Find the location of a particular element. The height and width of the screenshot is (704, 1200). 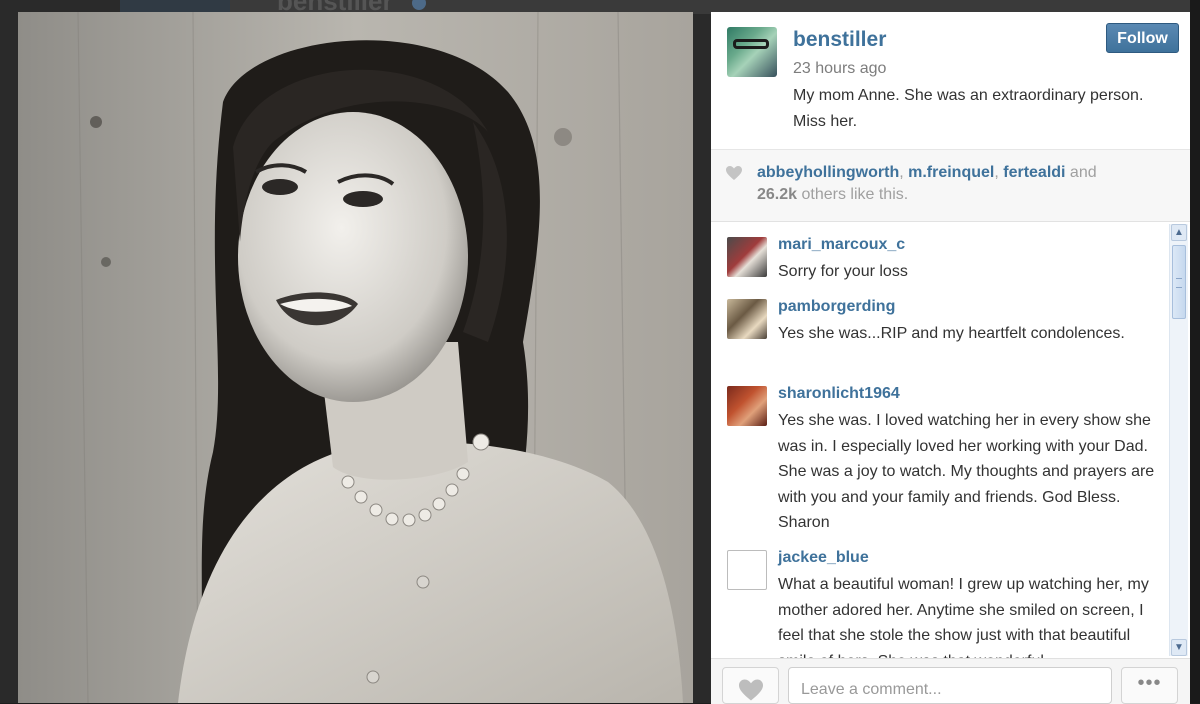

likes-count: 26.2k is located at coordinates (777, 194).